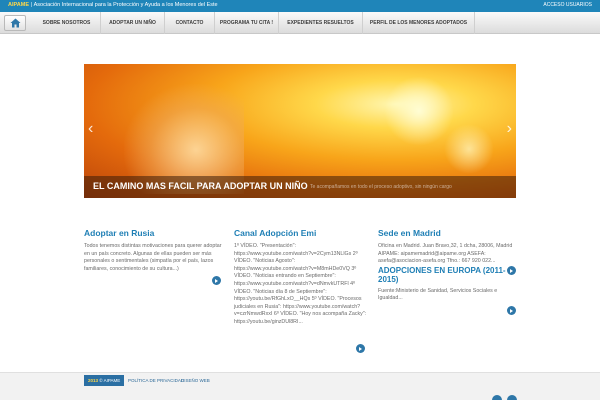  What do you see at coordinates (133, 23) in the screenshot?
I see `nav-item-adoptar: ADOPTAR UN NIÑO` at bounding box center [133, 23].